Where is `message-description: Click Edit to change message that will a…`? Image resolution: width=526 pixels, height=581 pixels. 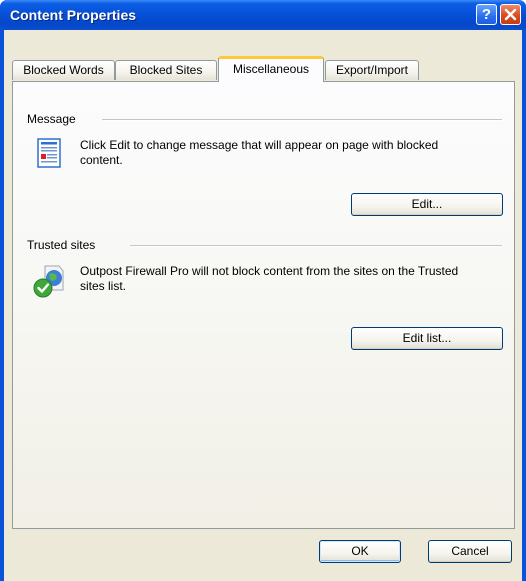
message-description: Click Edit to change message that will a… is located at coordinates (259, 152).